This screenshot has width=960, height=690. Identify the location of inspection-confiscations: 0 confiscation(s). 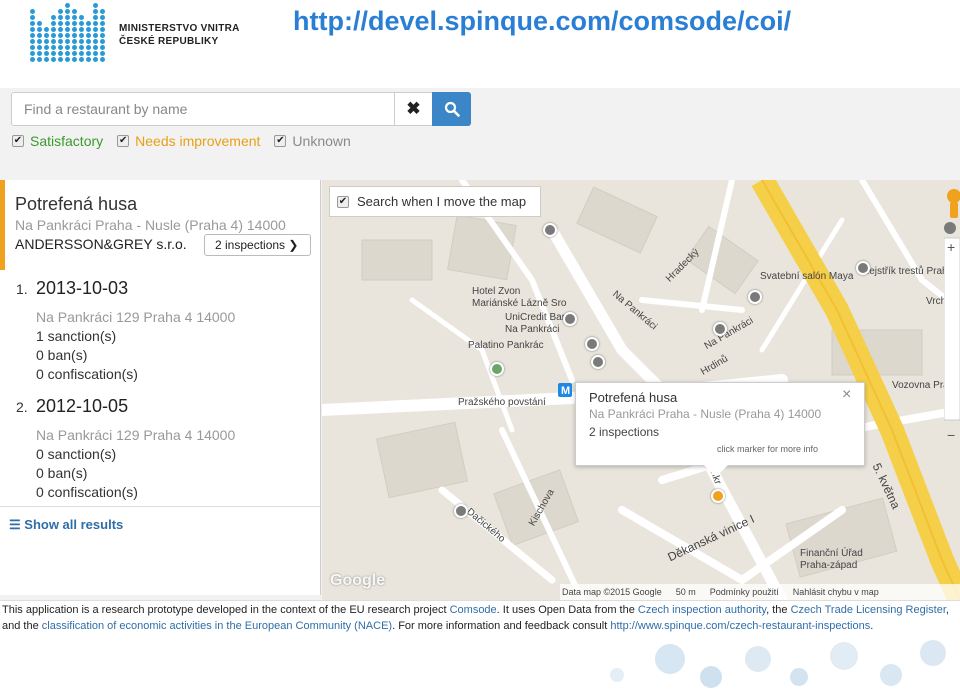
(87, 374).